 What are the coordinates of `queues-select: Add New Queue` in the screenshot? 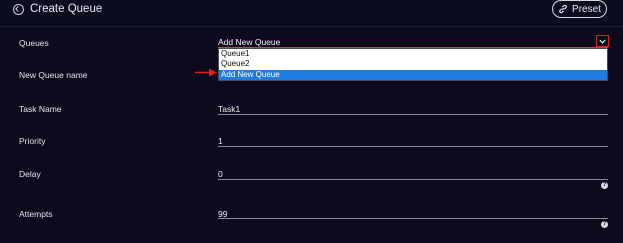 It's located at (249, 42).